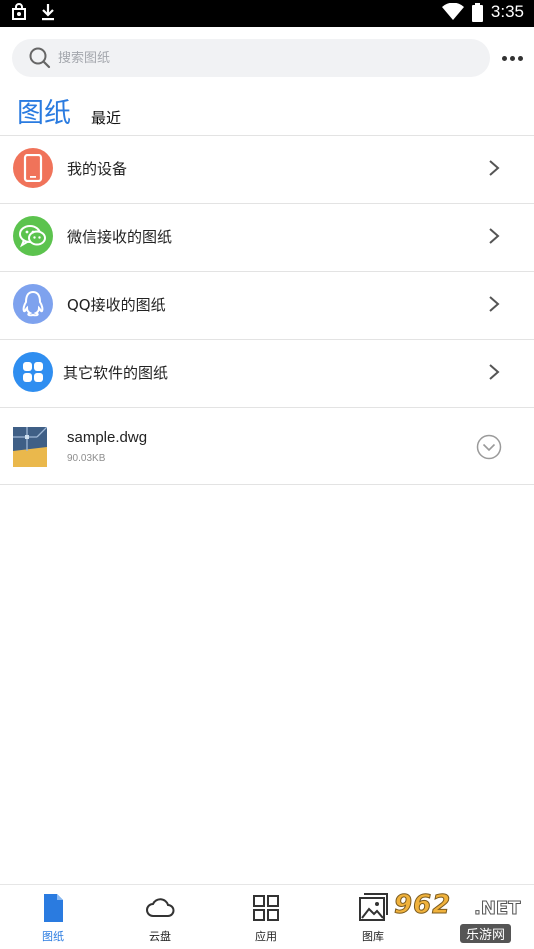  Describe the element at coordinates (507, 11) in the screenshot. I see `status-time: 3:35` at that location.